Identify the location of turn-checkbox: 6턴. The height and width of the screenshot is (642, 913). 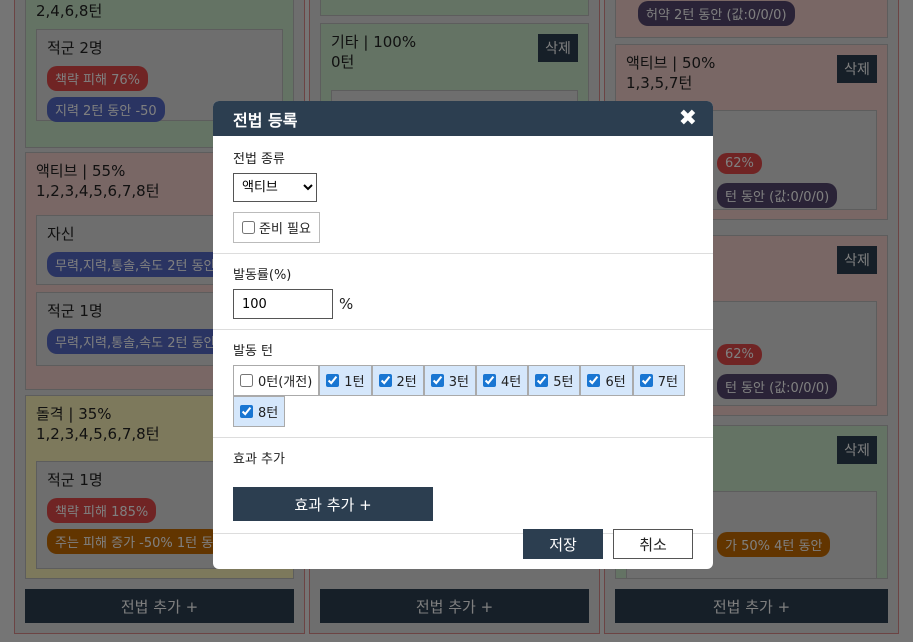
(606, 380).